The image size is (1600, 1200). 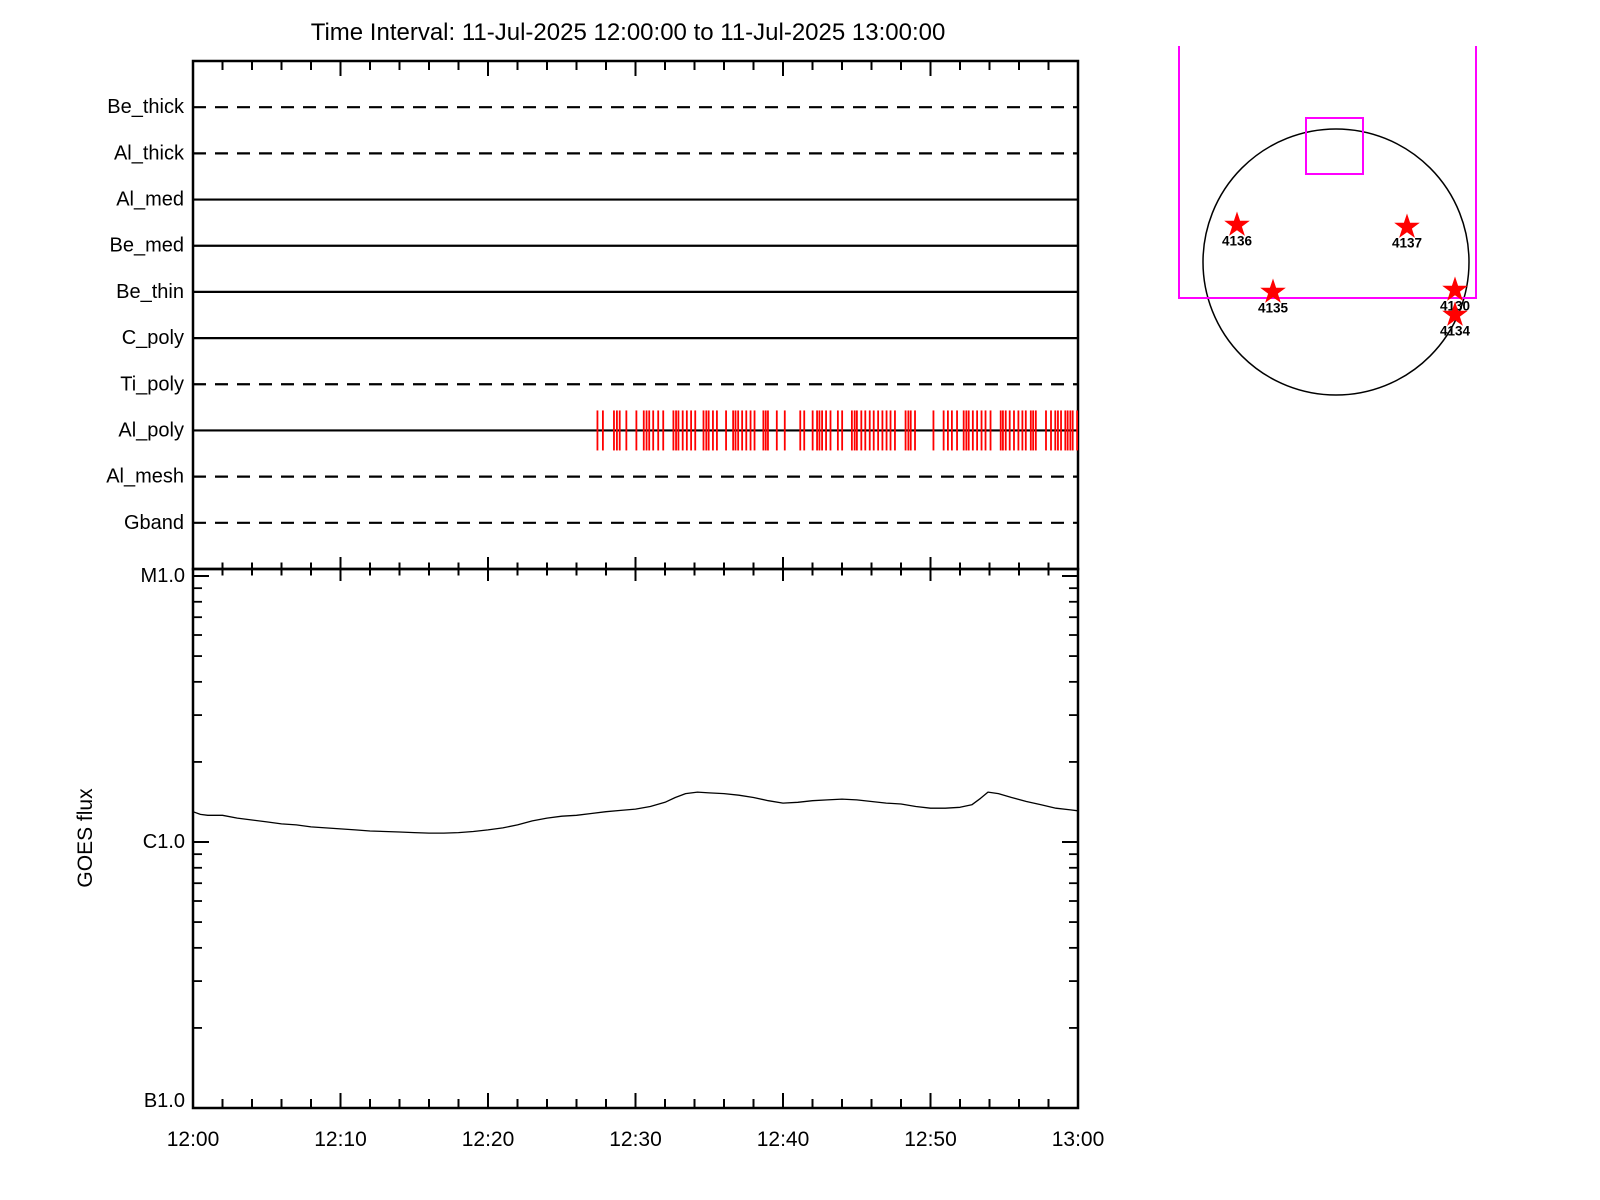 What do you see at coordinates (163, 576) in the screenshot?
I see `goes-y-tick-label: M1.0` at bounding box center [163, 576].